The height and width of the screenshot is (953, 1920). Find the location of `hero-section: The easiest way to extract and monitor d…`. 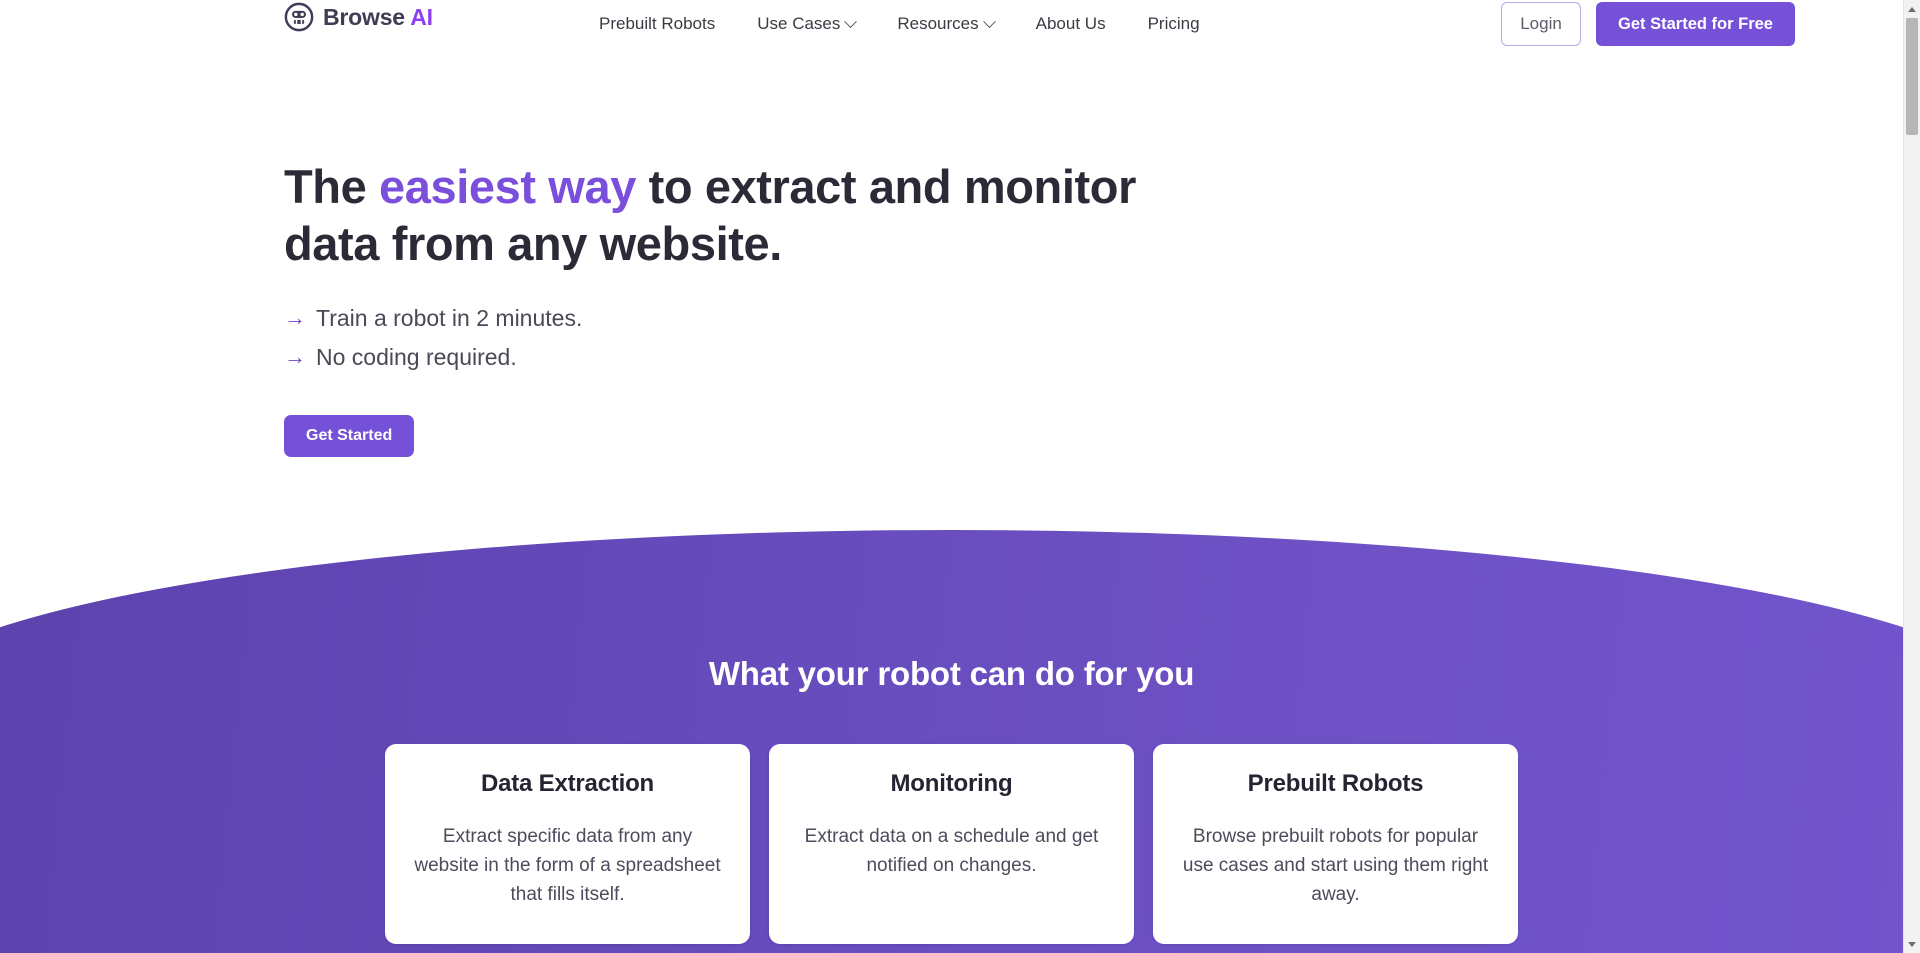

hero-section: The easiest way to extract and monitor d… is located at coordinates (734, 307).